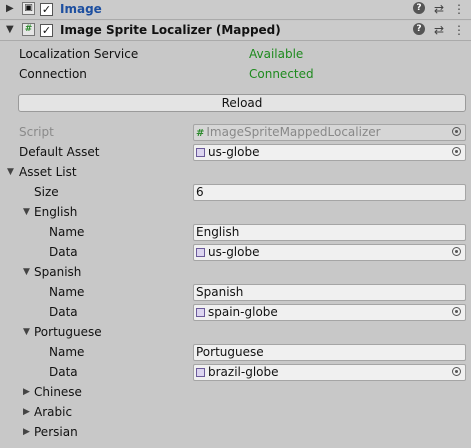  I want to click on image-component-header: ▶ ▣ ✓ Image ? ⇄ ⋮, so click(235, 10).